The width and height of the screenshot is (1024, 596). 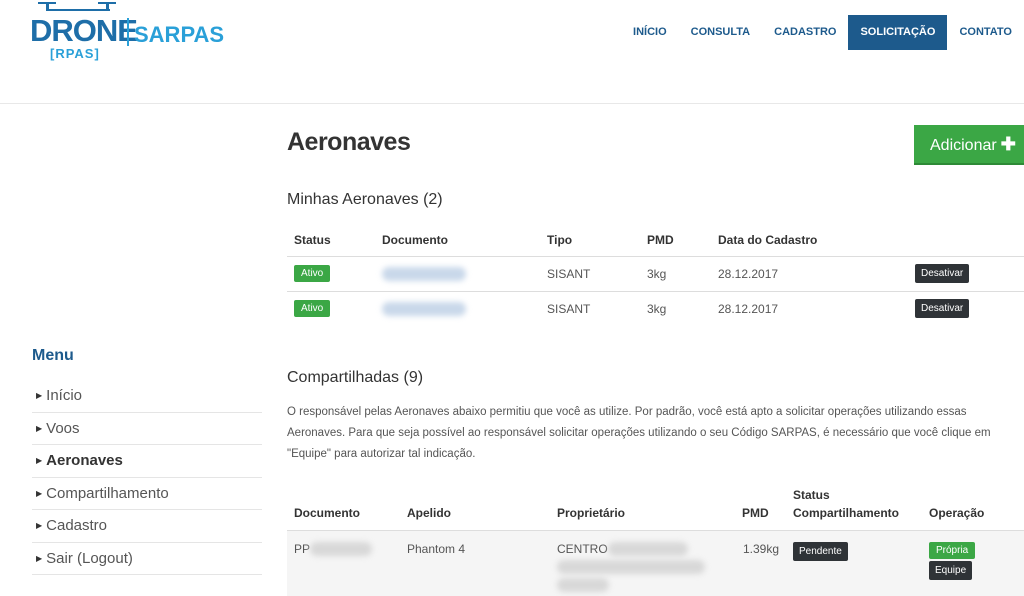 I want to click on cell-apelido: Phantom 4, so click(x=475, y=562).